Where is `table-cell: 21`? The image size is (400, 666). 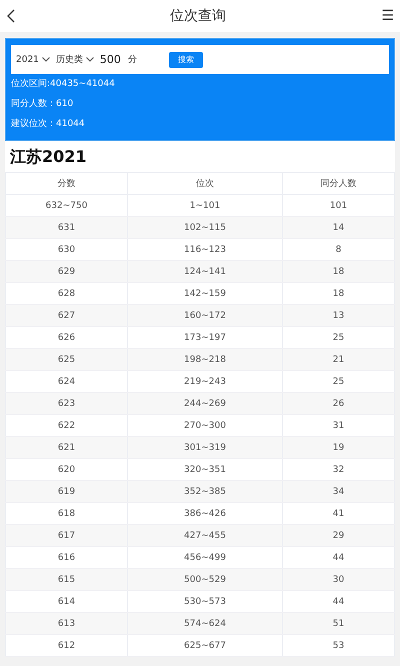 table-cell: 21 is located at coordinates (338, 359).